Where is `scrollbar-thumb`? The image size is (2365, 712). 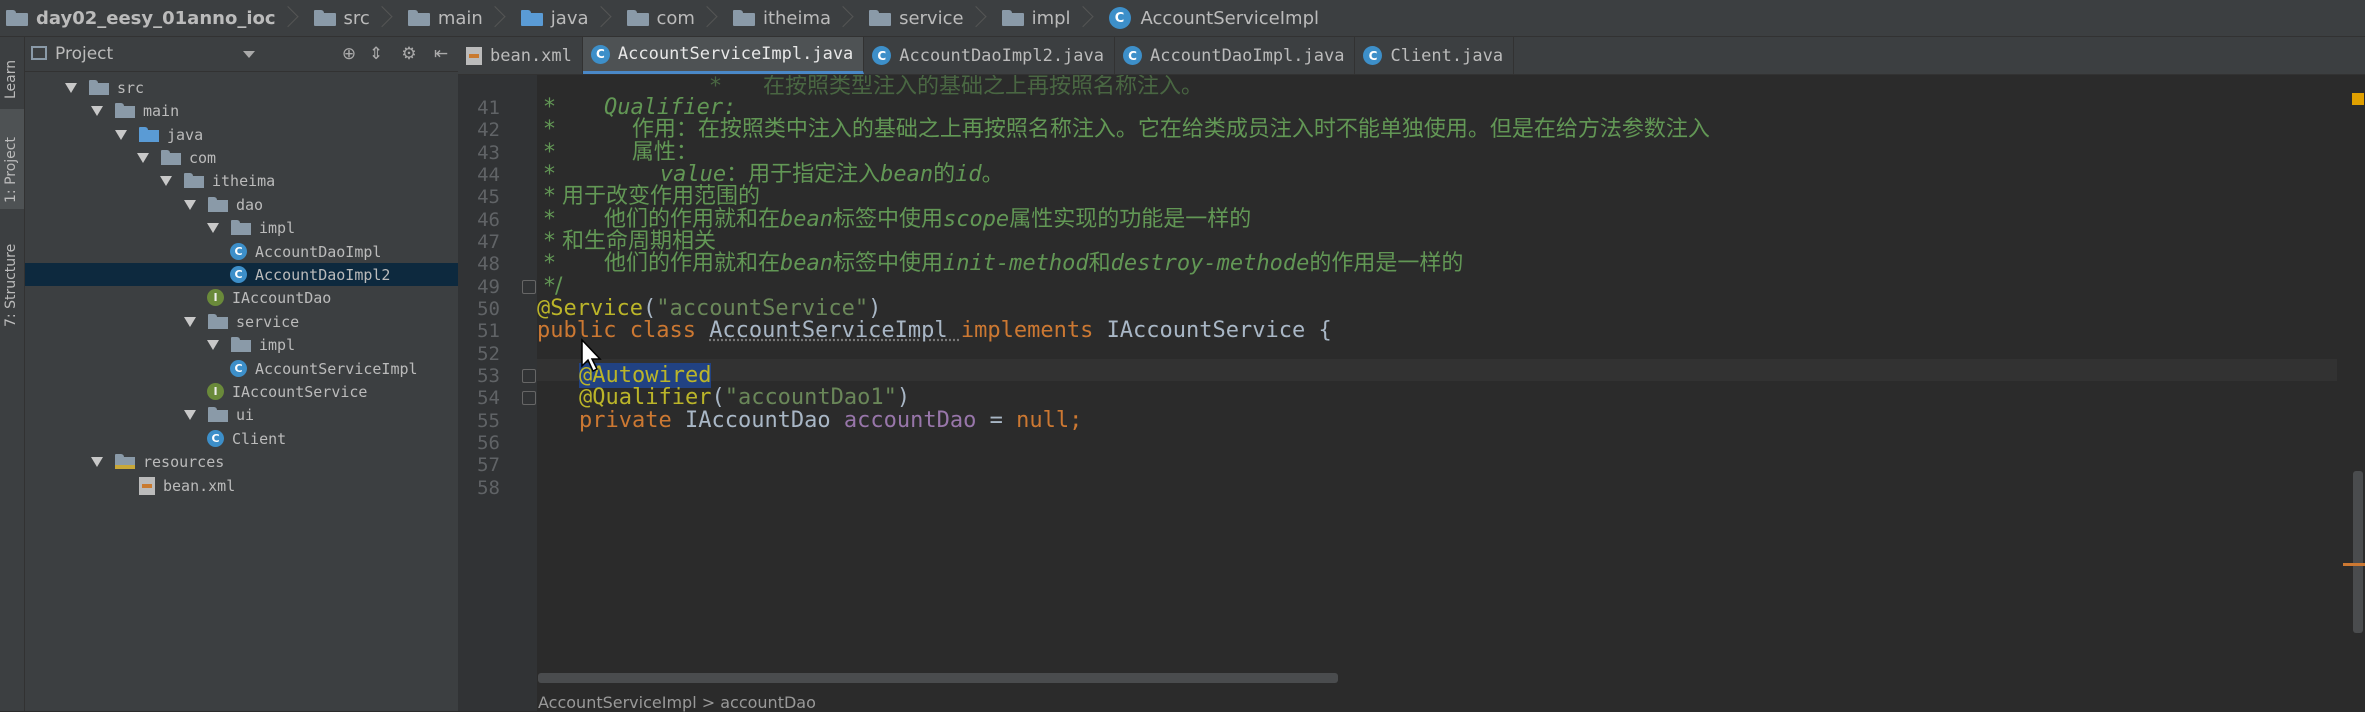
scrollbar-thumb is located at coordinates (2358, 552).